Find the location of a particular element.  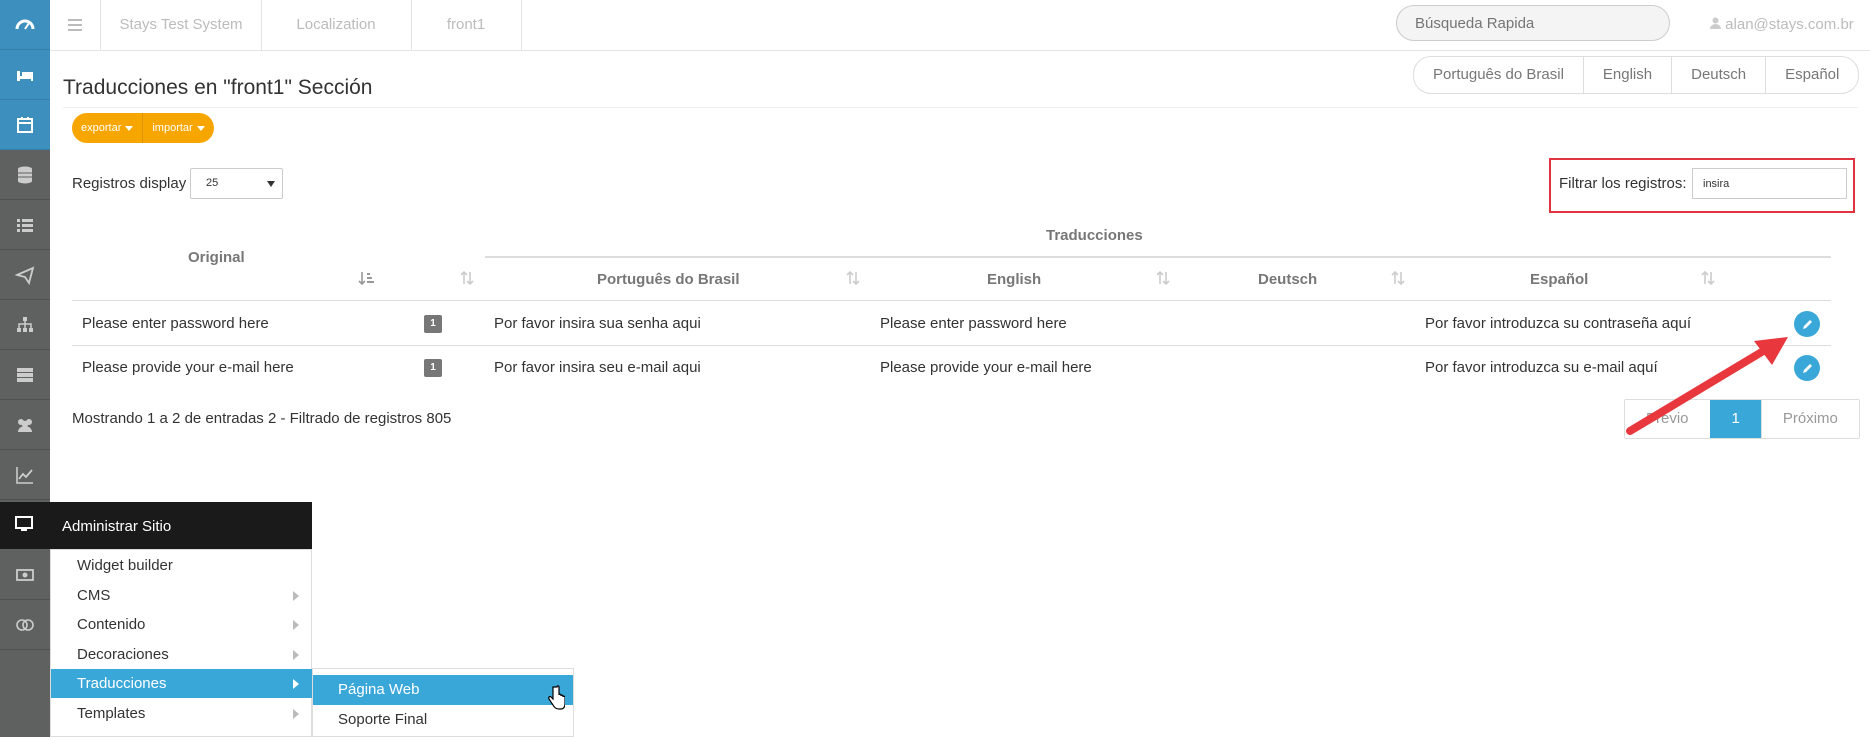

sidebar is located at coordinates (25, 368).